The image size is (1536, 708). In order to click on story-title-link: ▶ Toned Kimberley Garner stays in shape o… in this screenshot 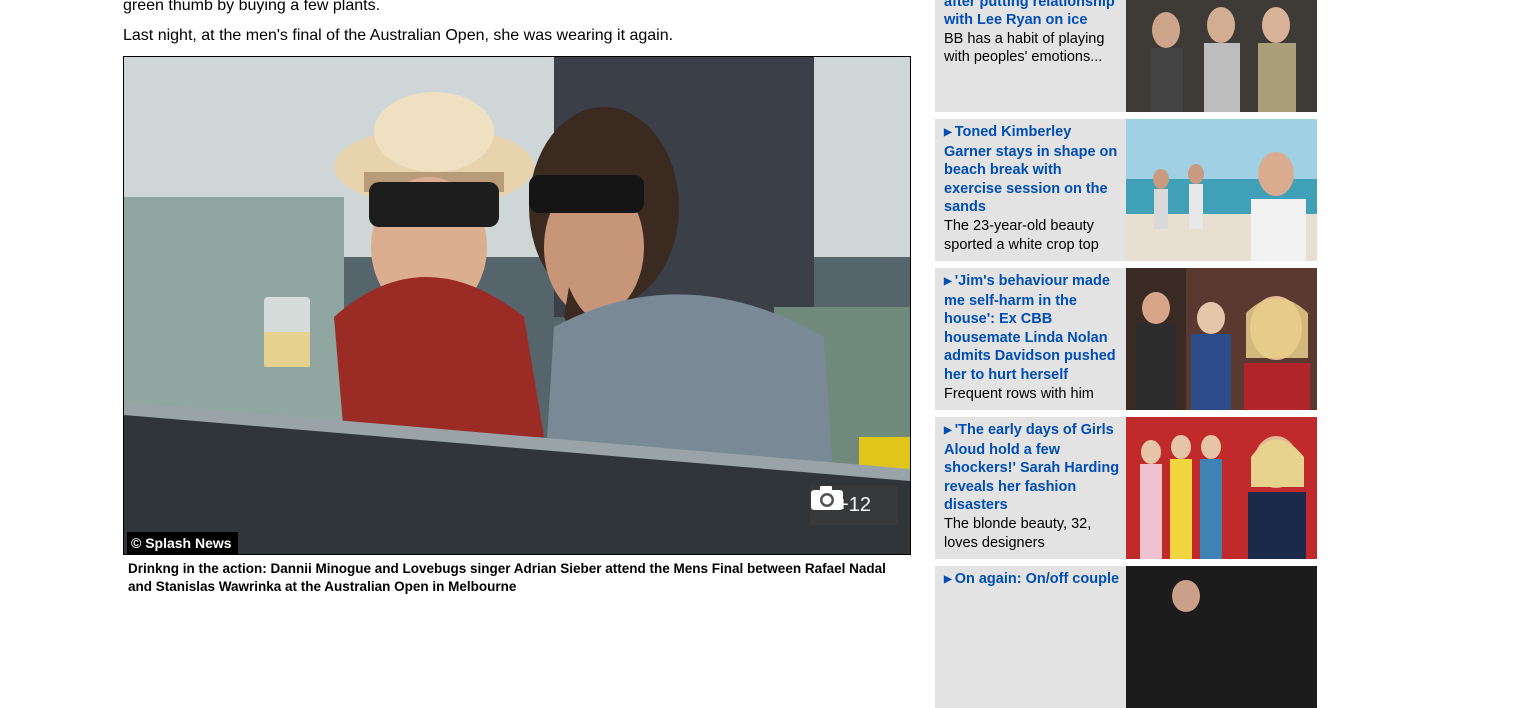, I will do `click(1033, 170)`.